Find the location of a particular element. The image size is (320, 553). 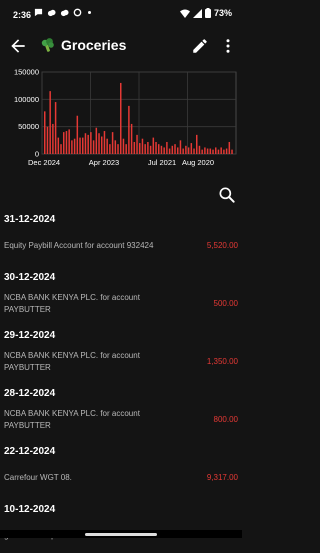

signal-icon is located at coordinates (197, 13).